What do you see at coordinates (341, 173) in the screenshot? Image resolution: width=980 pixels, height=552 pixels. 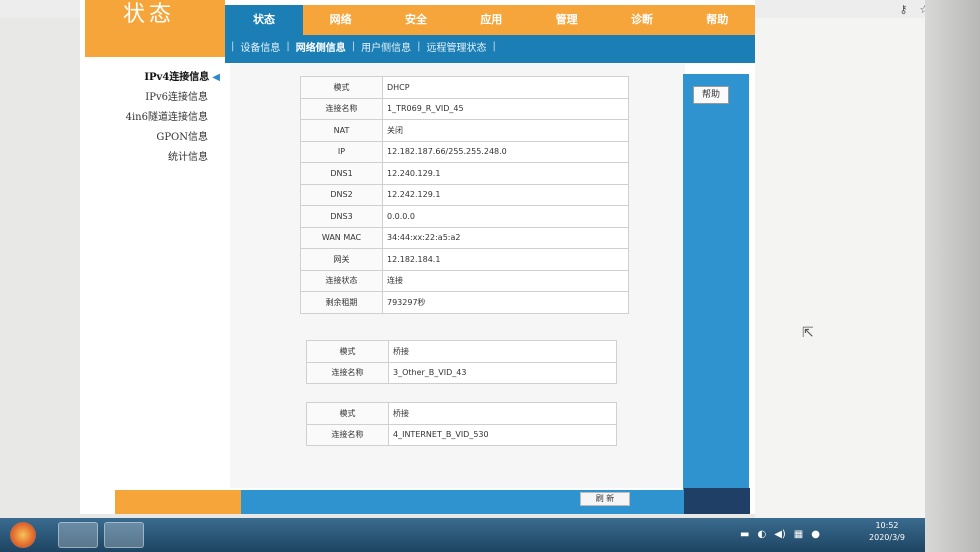 I see `field-label: DNS1` at bounding box center [341, 173].